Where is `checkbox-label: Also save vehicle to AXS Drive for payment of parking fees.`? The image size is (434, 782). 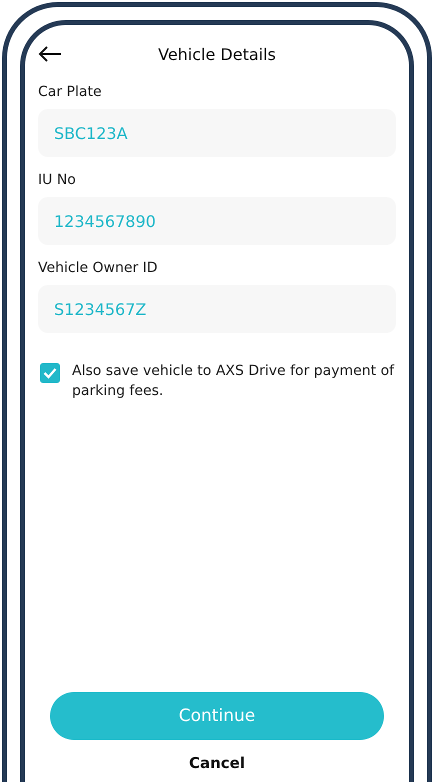 checkbox-label: Also save vehicle to AXS Drive for payment of parking fees. is located at coordinates (234, 381).